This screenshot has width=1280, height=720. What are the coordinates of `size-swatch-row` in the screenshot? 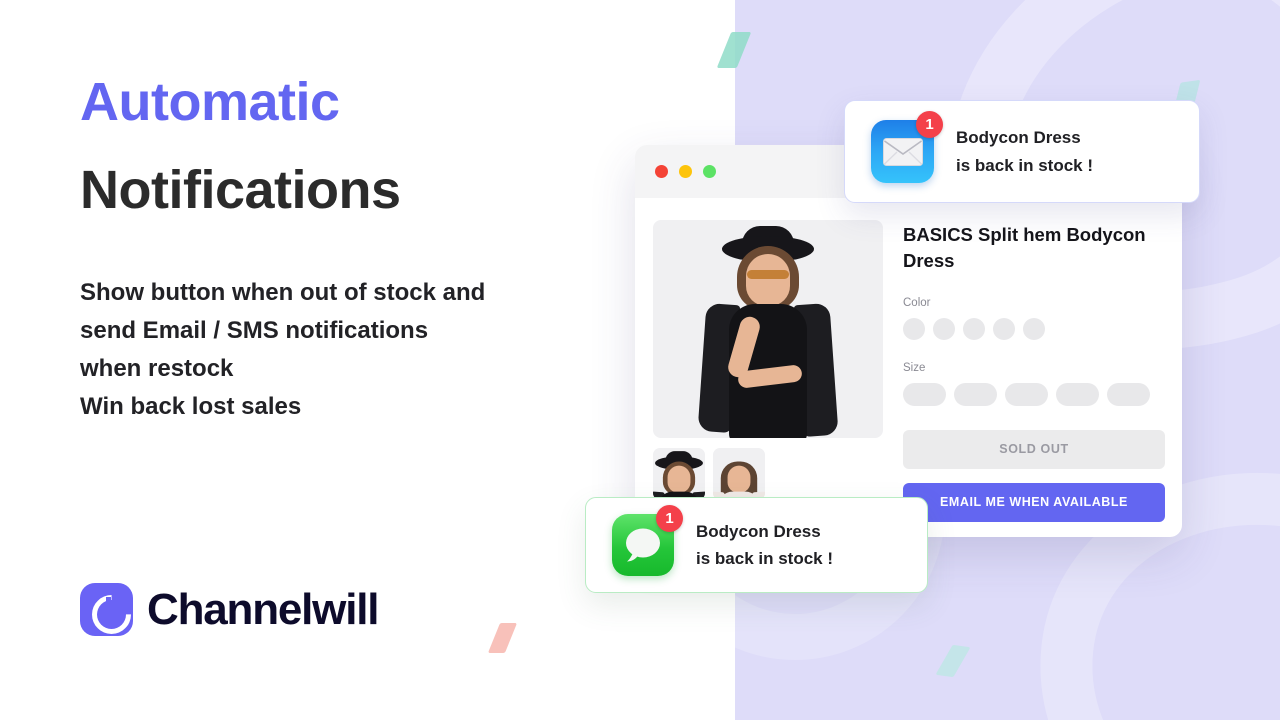 It's located at (1034, 394).